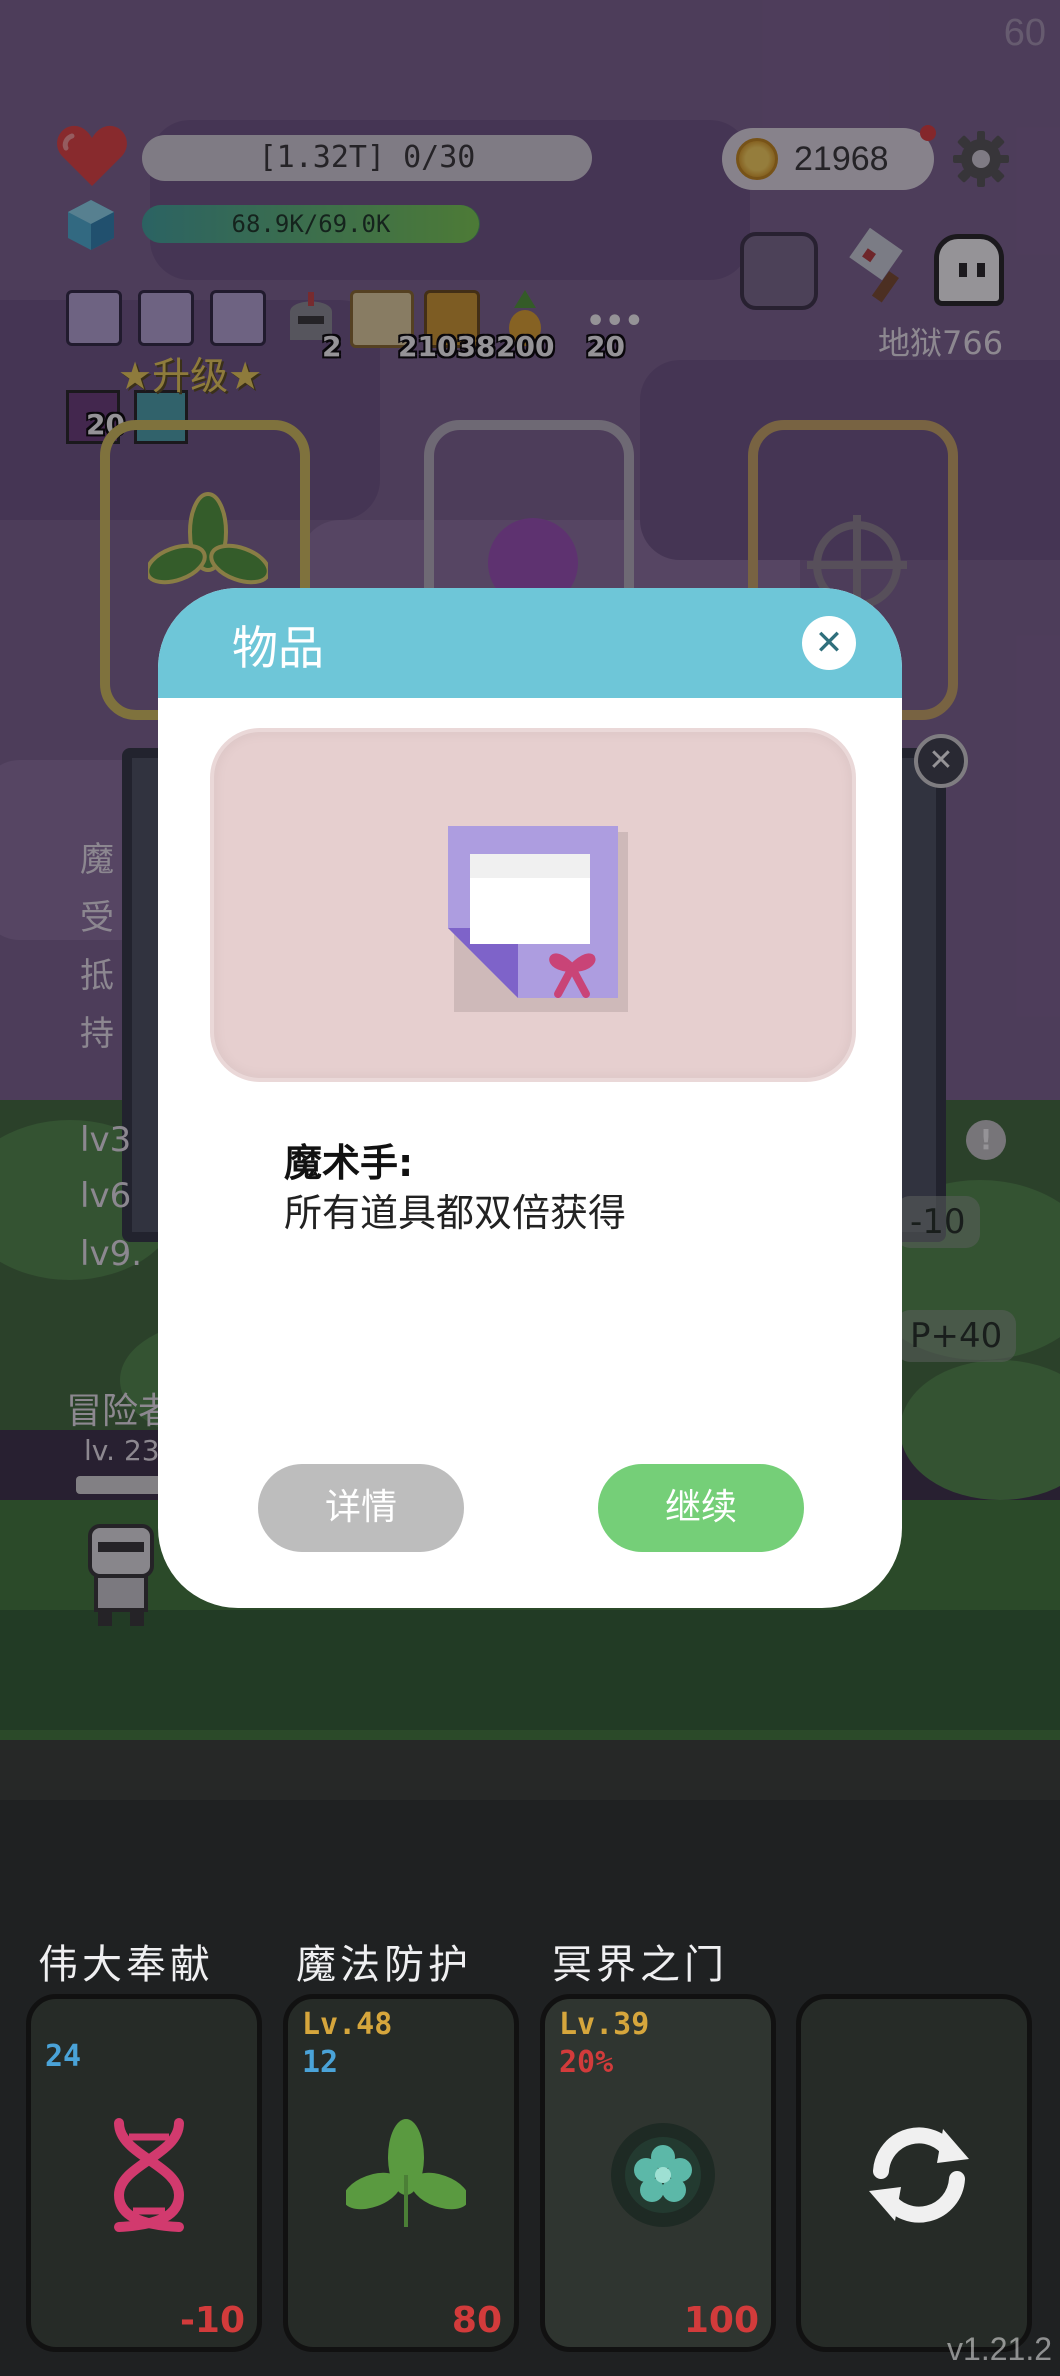 This screenshot has height=2376, width=1060. I want to click on detail-button: 详情, so click(361, 1508).